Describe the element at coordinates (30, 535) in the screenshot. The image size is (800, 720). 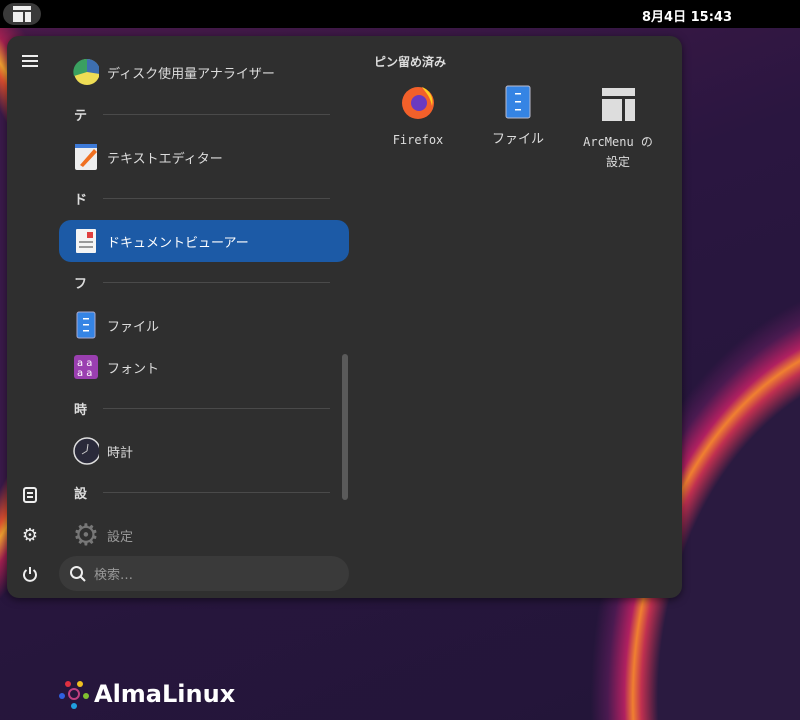
I see `settings-gear-icon: ⚙` at that location.